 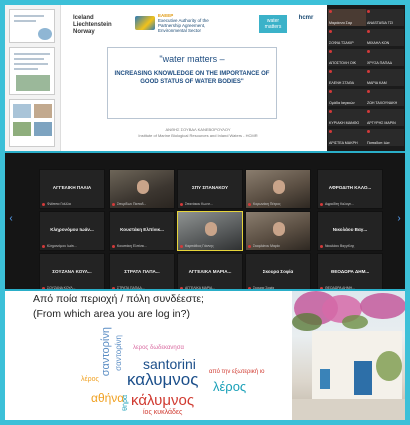 I want to click on cloud-word: κάλυμνος, so click(x=163, y=400).